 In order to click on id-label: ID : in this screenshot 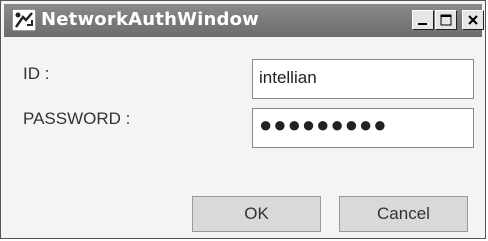, I will do `click(36, 73)`.